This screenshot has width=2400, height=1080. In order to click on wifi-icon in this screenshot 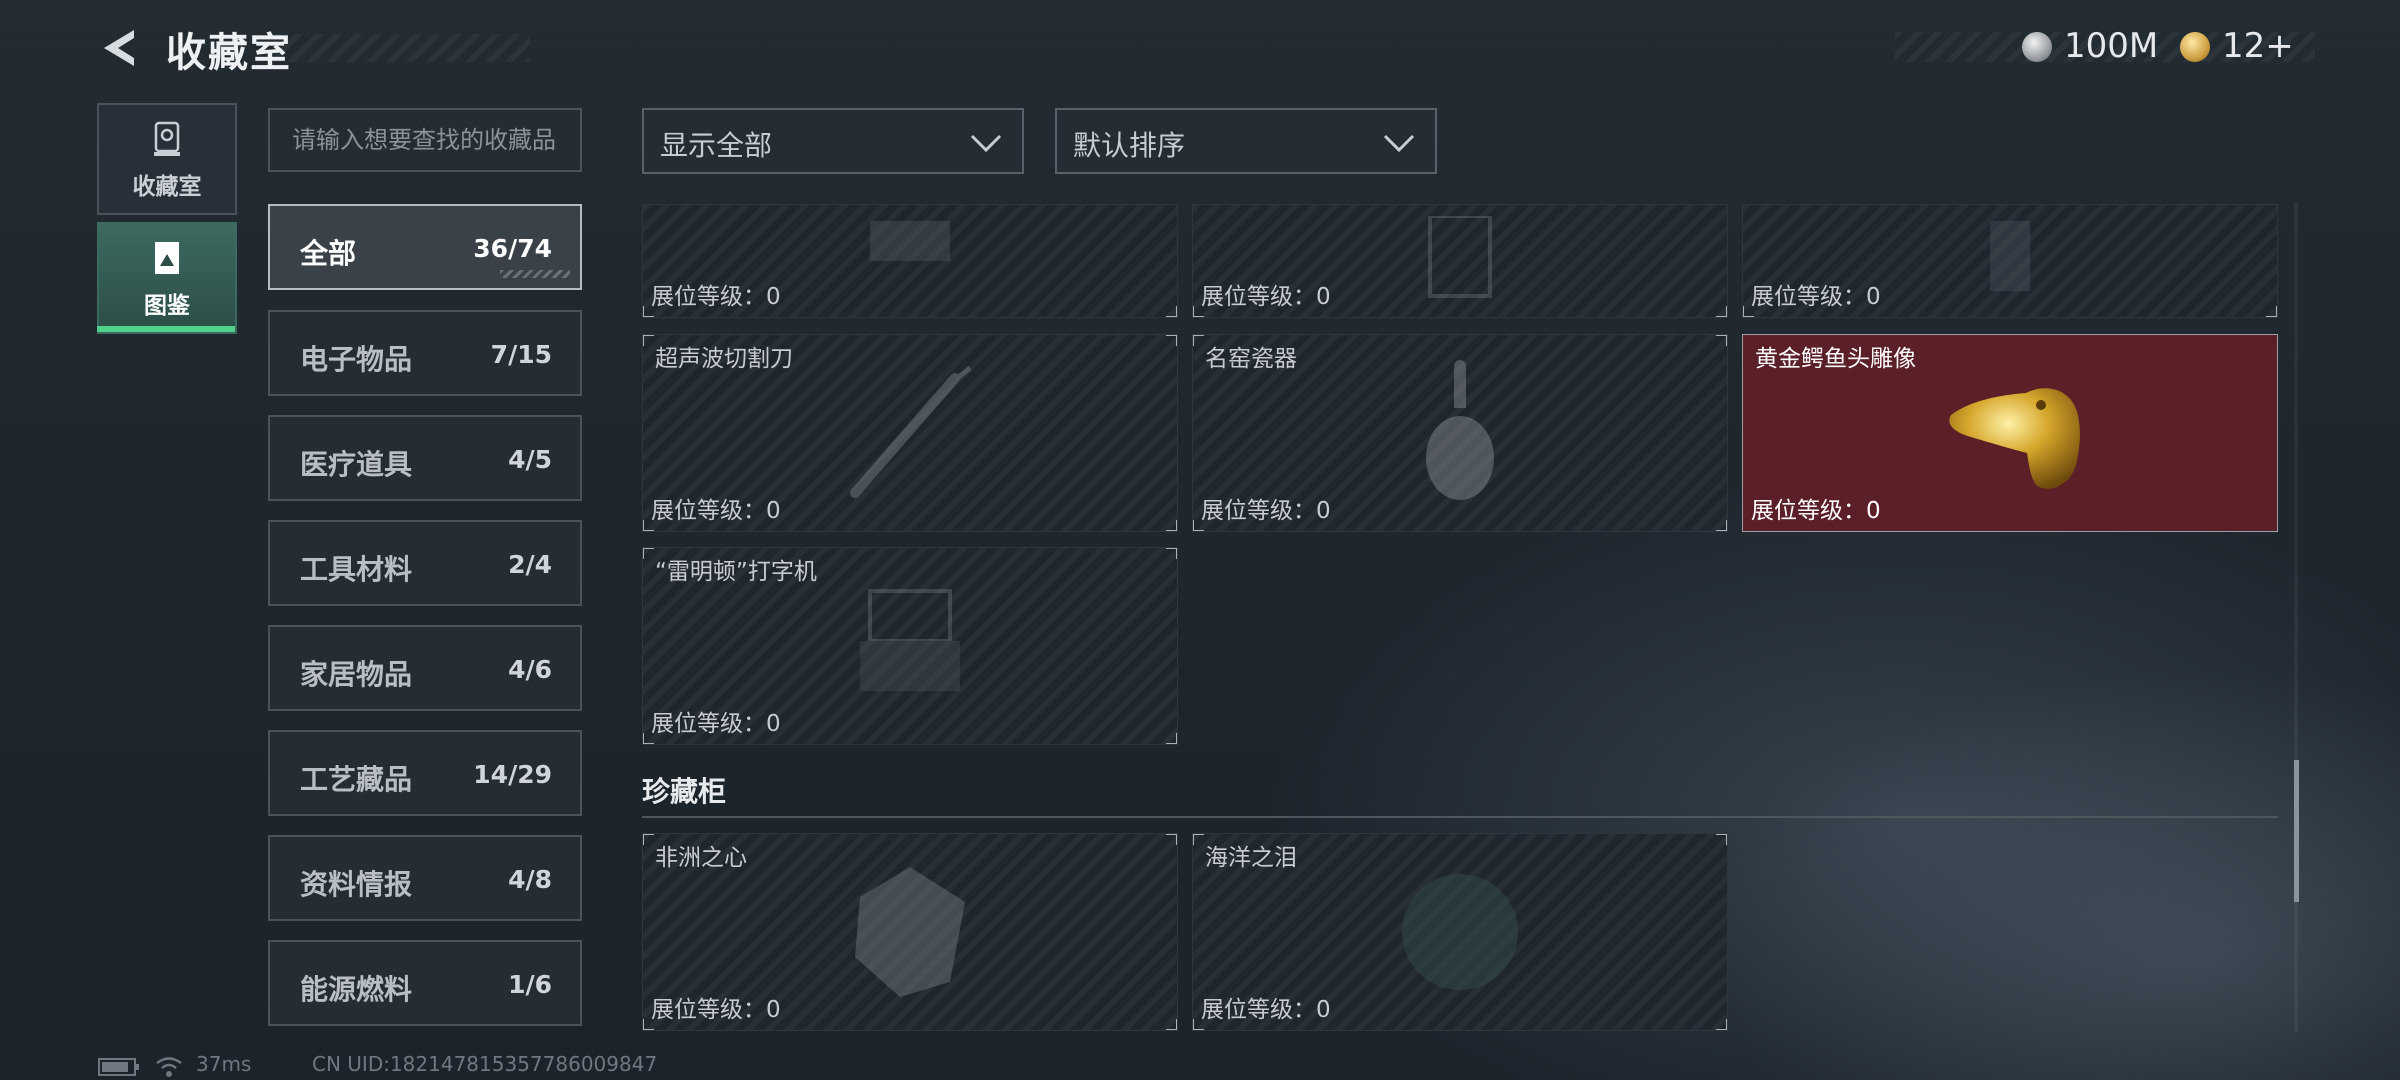, I will do `click(169, 1067)`.